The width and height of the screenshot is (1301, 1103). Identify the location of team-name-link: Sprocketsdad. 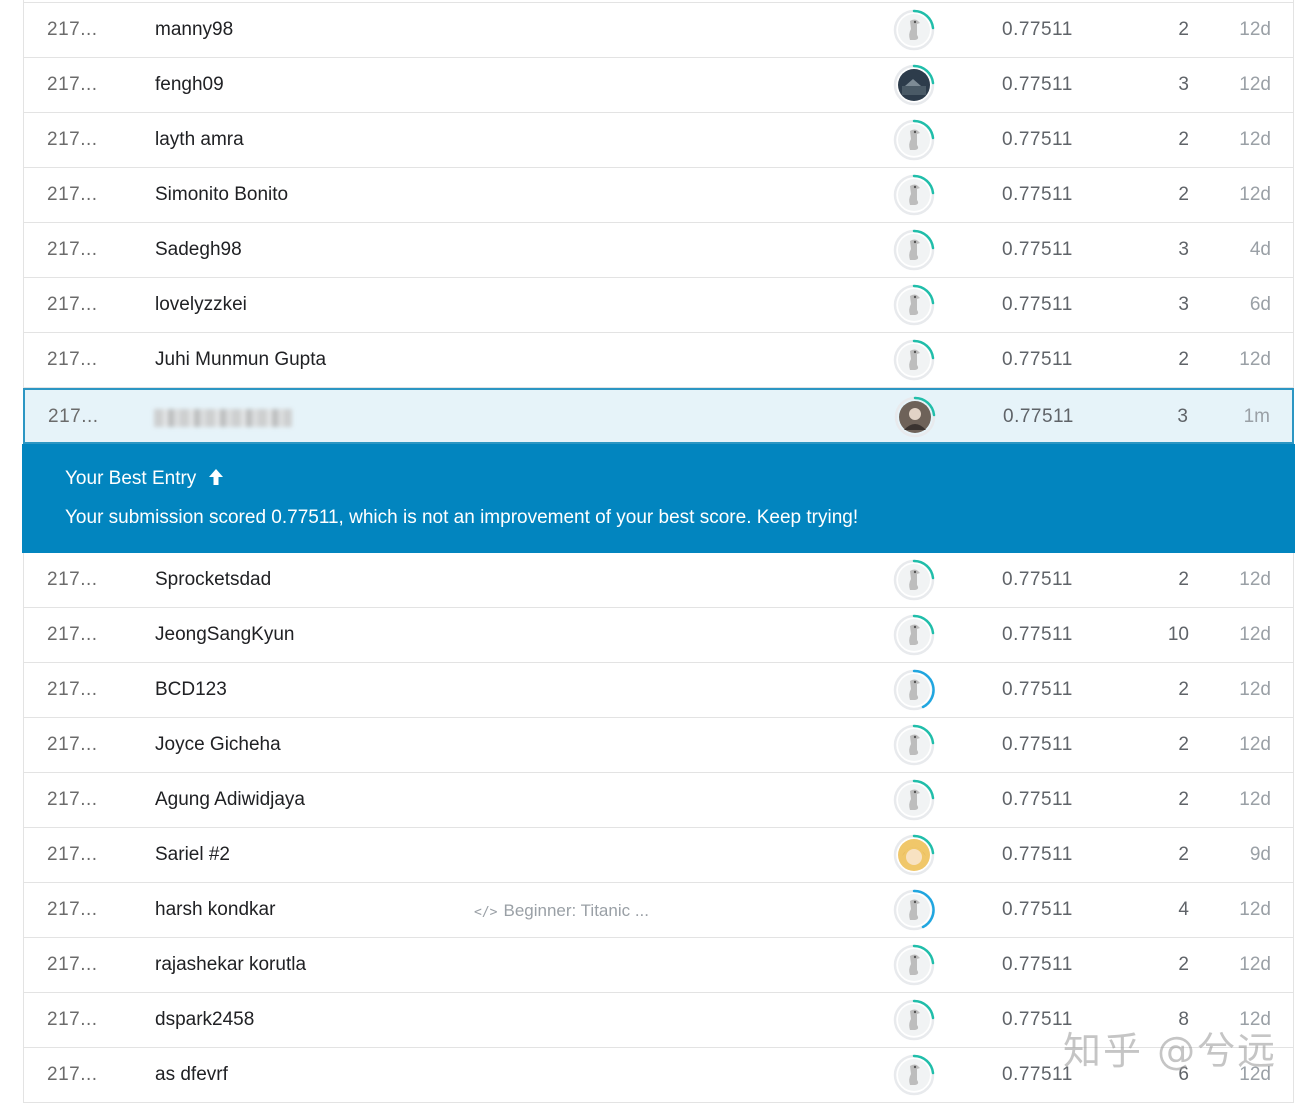
(213, 580).